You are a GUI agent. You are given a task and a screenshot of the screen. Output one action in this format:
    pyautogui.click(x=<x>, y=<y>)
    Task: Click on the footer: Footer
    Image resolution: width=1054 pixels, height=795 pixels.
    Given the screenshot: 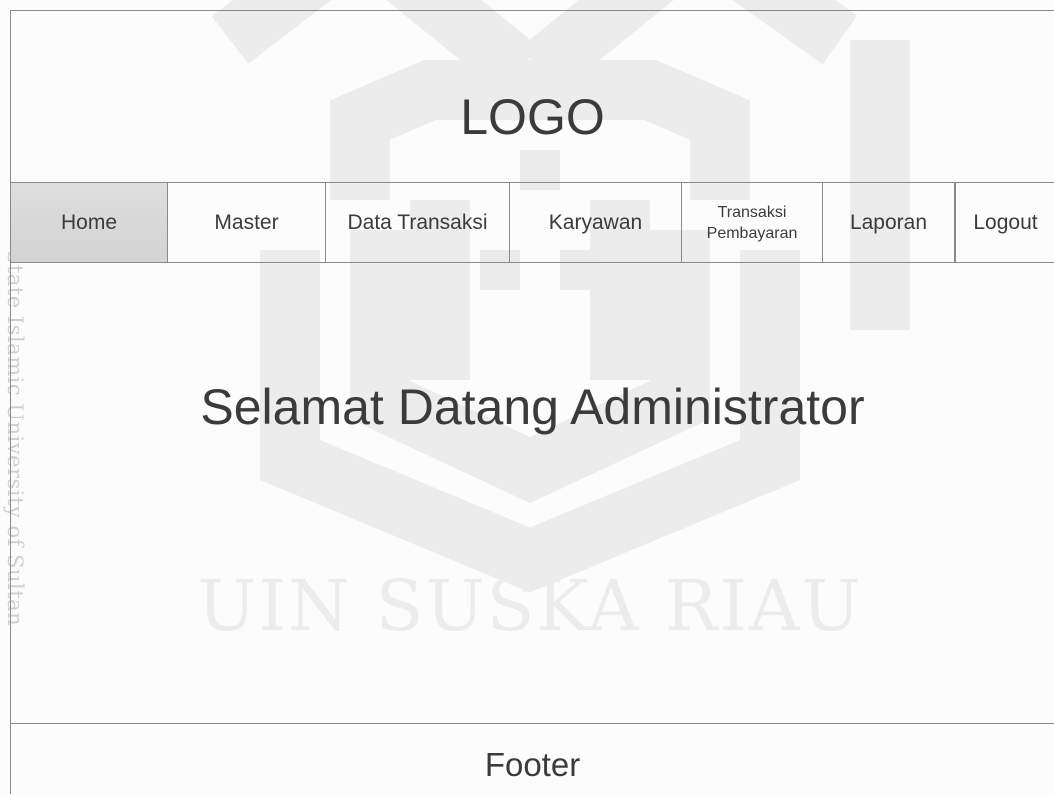 What is the action you would take?
    pyautogui.click(x=532, y=759)
    